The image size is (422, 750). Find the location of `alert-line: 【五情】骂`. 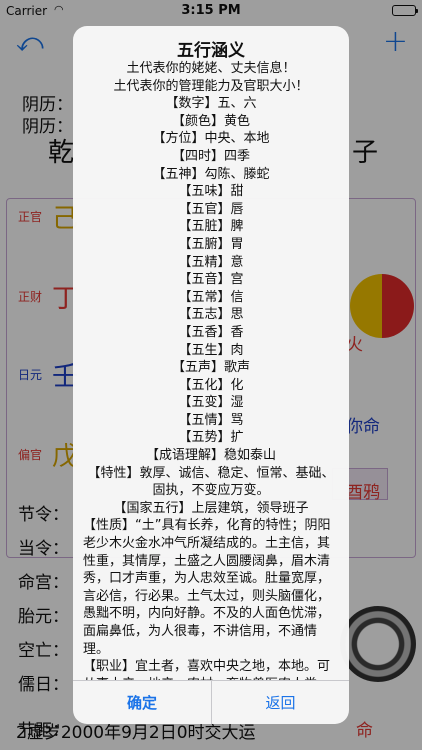

alert-line: 【五情】骂 is located at coordinates (211, 420).